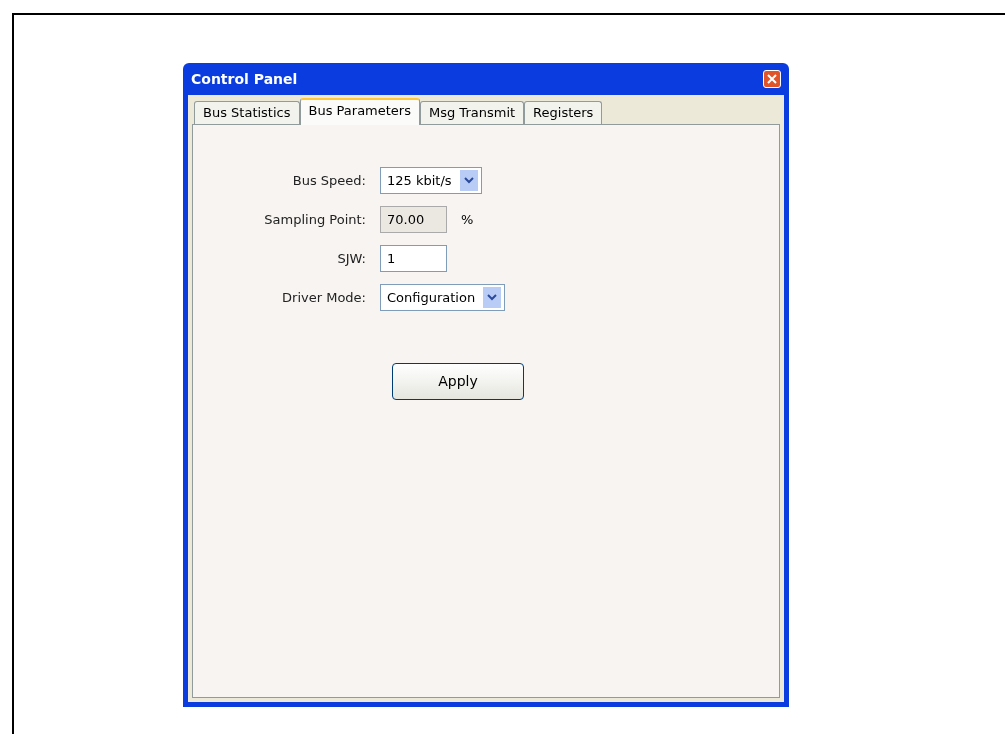 Image resolution: width=1005 pixels, height=734 pixels. Describe the element at coordinates (247, 112) in the screenshot. I see `tab: Bus Statistics` at that location.